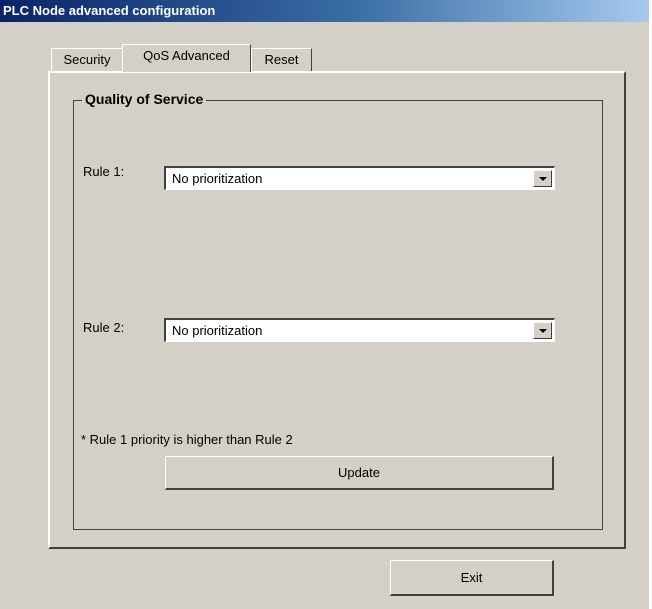 Image resolution: width=652 pixels, height=609 pixels. I want to click on tab-security-label: Security, so click(87, 59).